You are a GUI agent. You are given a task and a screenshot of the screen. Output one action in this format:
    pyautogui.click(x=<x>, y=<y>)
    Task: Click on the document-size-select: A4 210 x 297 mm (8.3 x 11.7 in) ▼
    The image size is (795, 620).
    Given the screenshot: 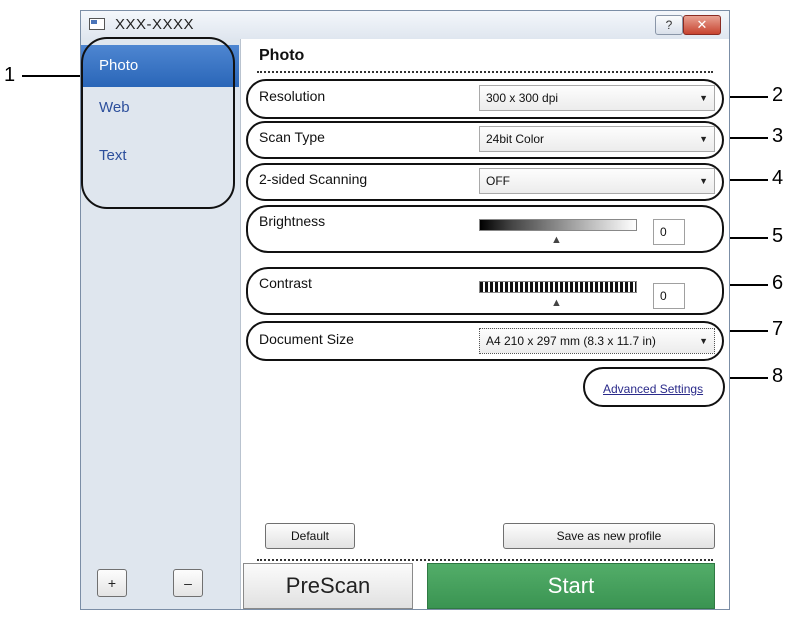 What is the action you would take?
    pyautogui.click(x=597, y=341)
    